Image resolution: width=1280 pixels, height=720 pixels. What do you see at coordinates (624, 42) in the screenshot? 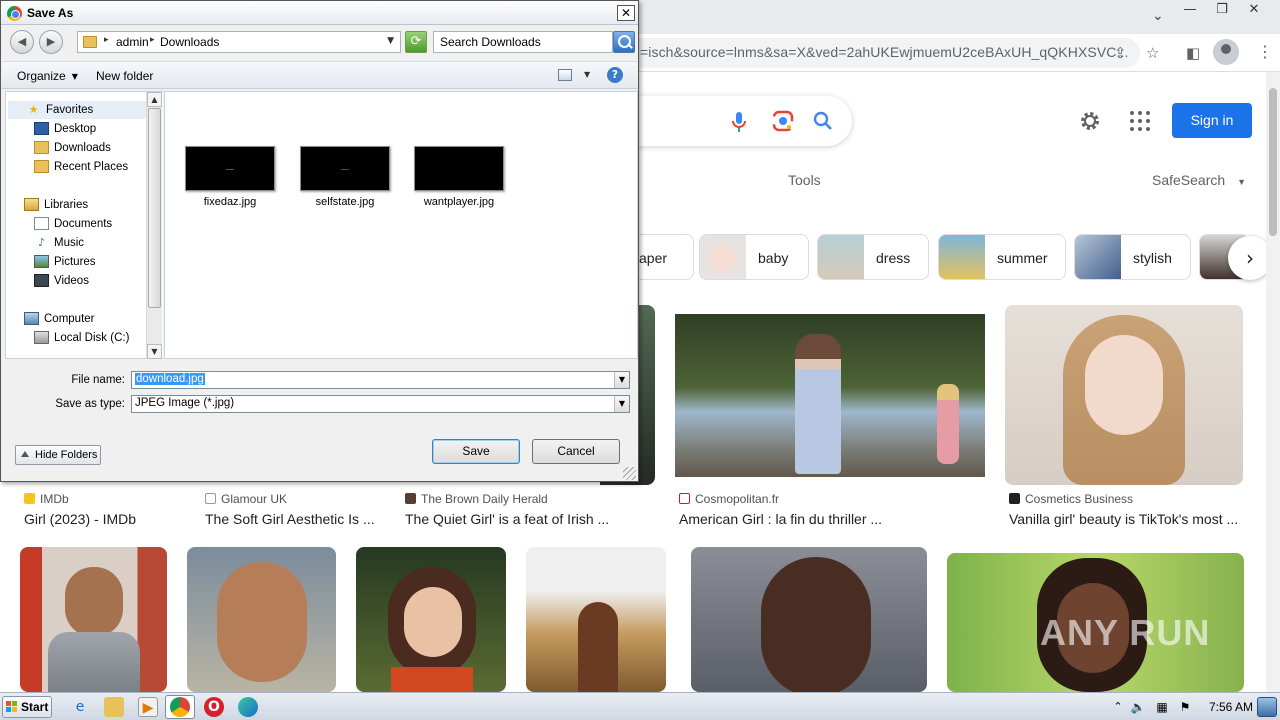
I see `search-button-icon` at bounding box center [624, 42].